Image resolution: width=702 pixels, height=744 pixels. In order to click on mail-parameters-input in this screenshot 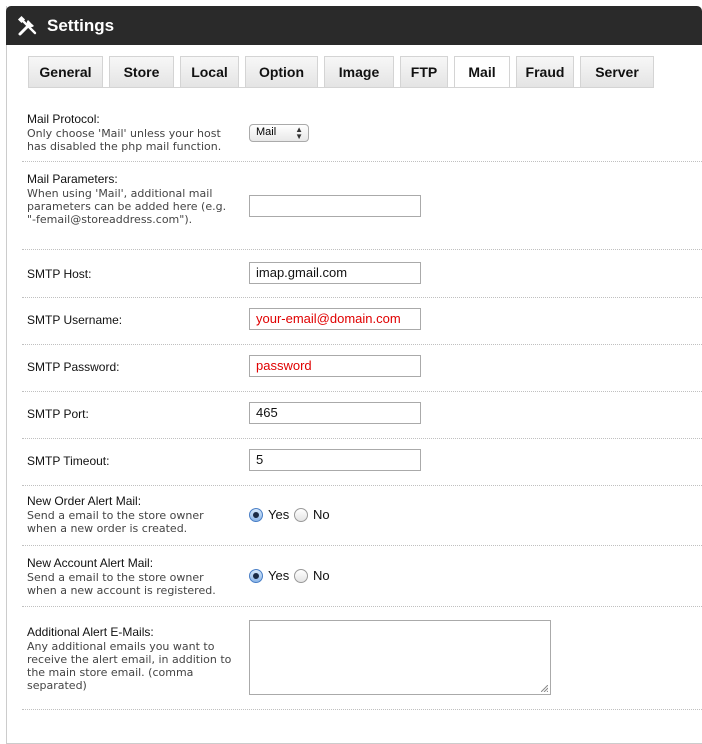, I will do `click(335, 206)`.